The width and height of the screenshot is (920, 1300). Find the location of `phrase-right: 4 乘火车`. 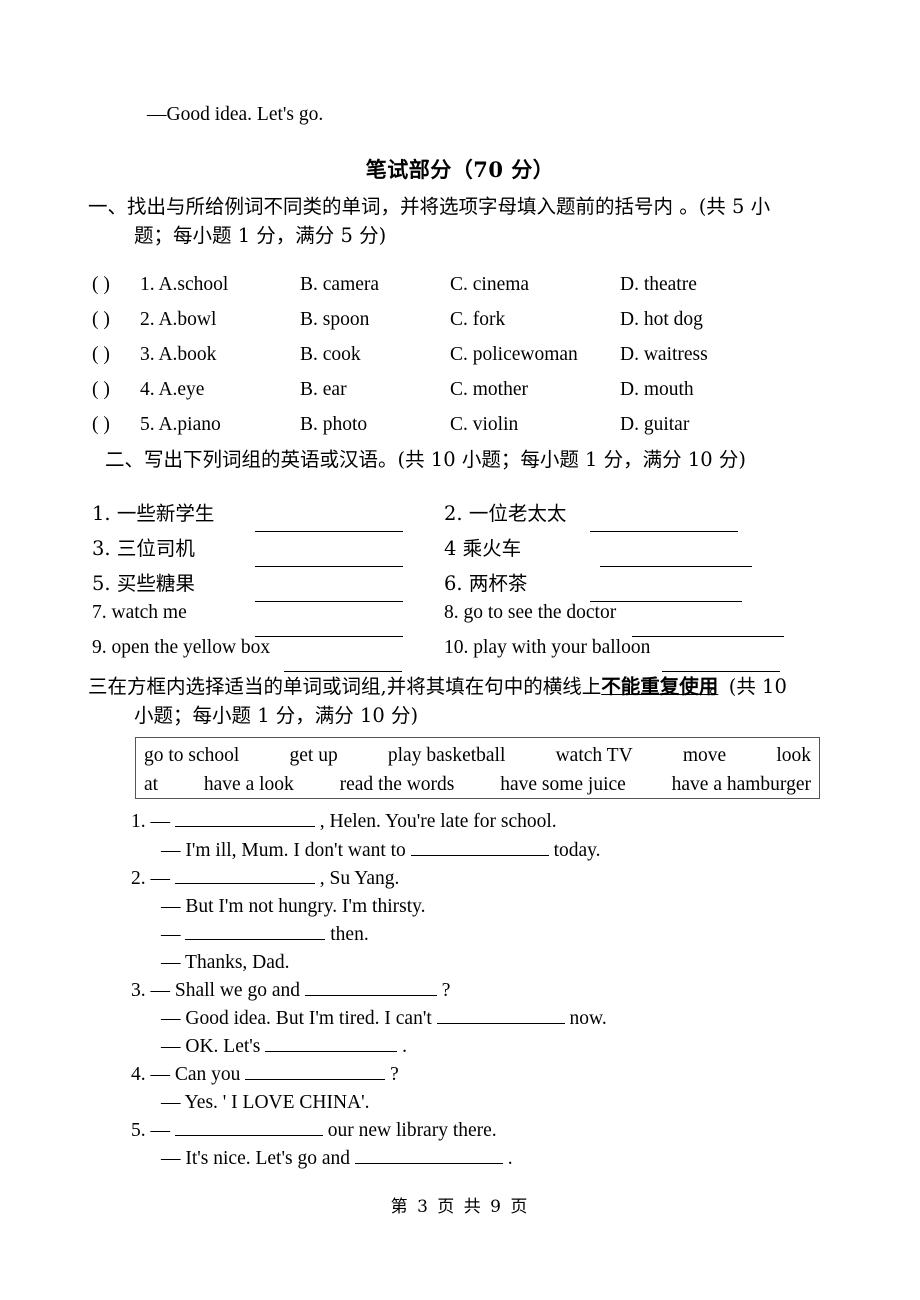

phrase-right: 4 乘火车 is located at coordinates (483, 548).